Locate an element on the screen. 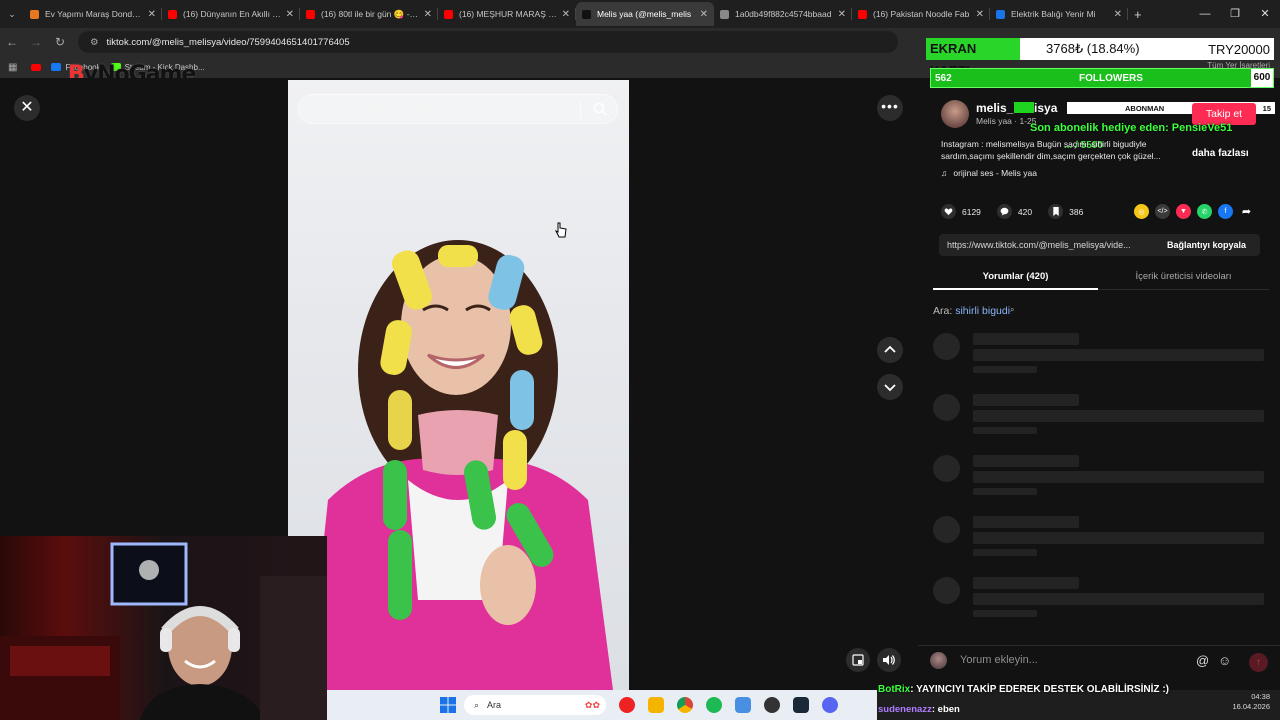 The image size is (1280, 720). steam-icon is located at coordinates (801, 705).